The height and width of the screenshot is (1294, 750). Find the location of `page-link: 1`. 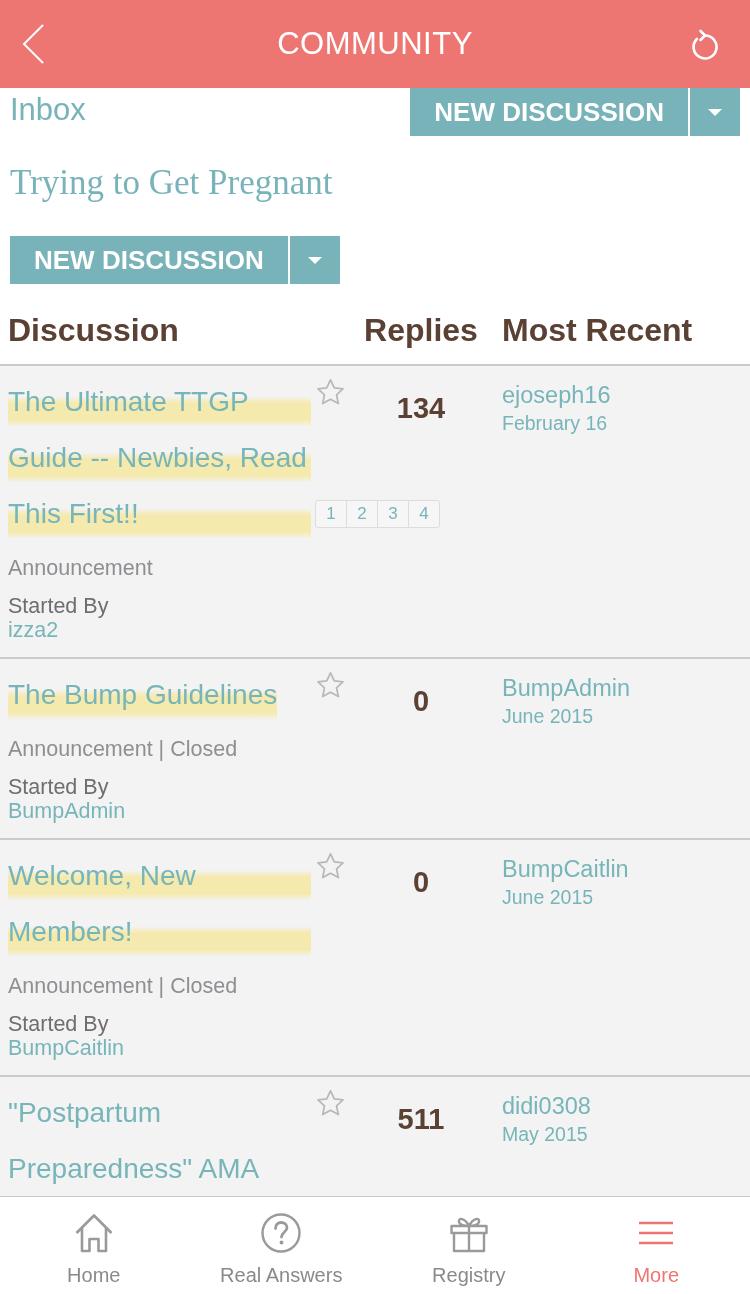

page-link: 1 is located at coordinates (331, 514).